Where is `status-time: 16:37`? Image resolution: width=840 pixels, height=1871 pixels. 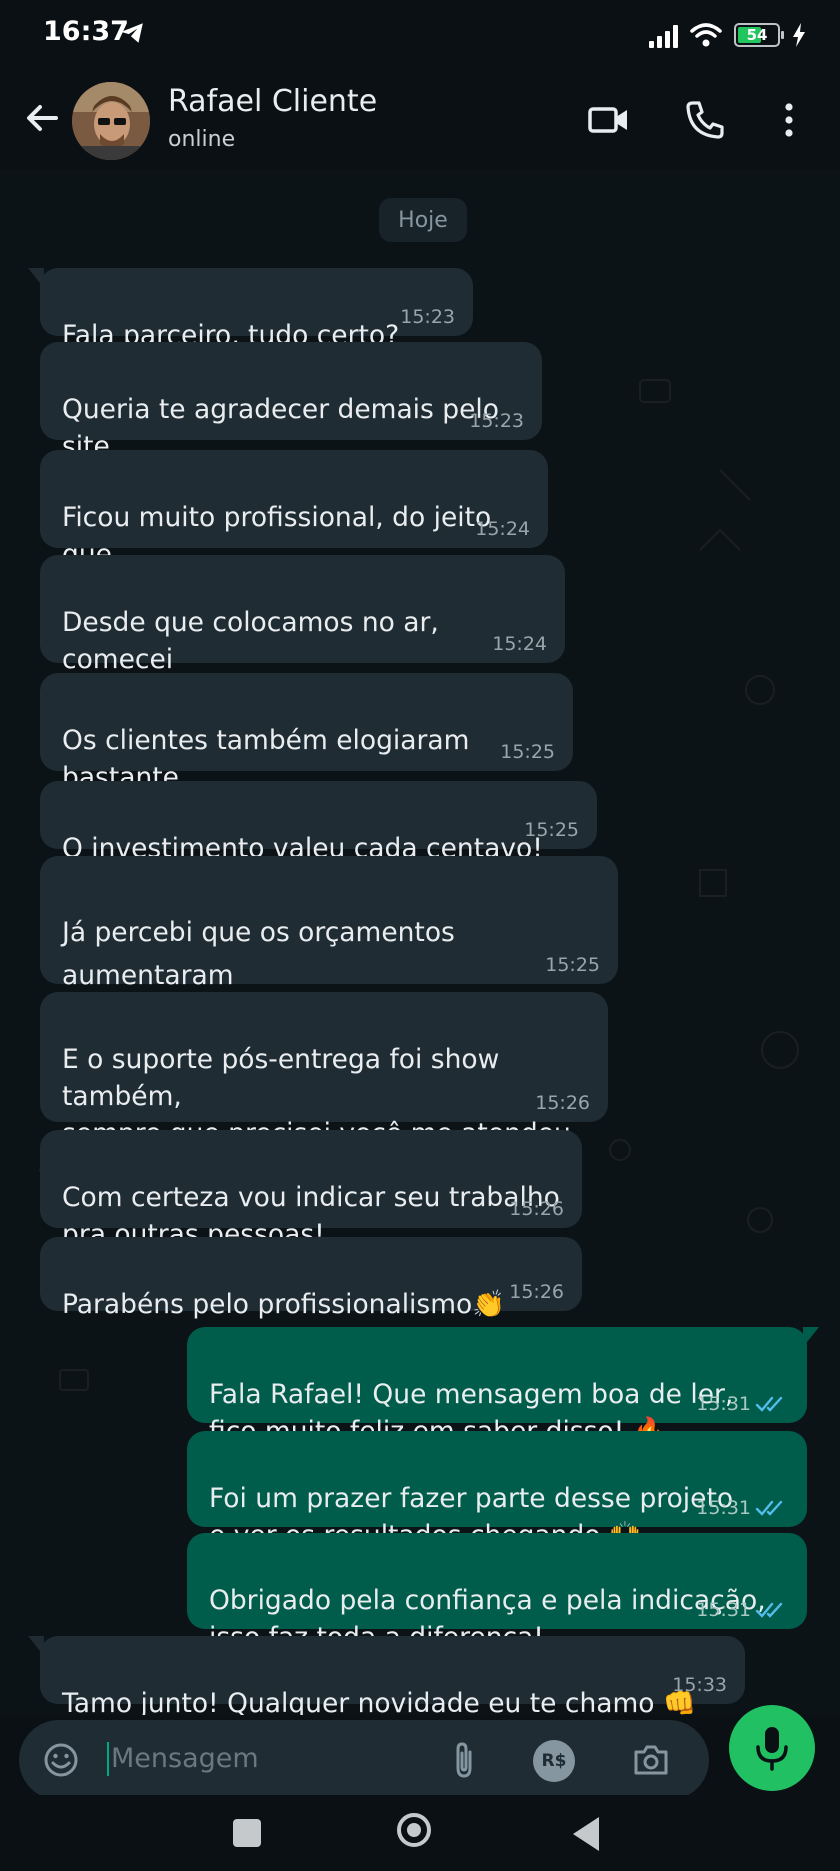
status-time: 16:37 is located at coordinates (86, 31).